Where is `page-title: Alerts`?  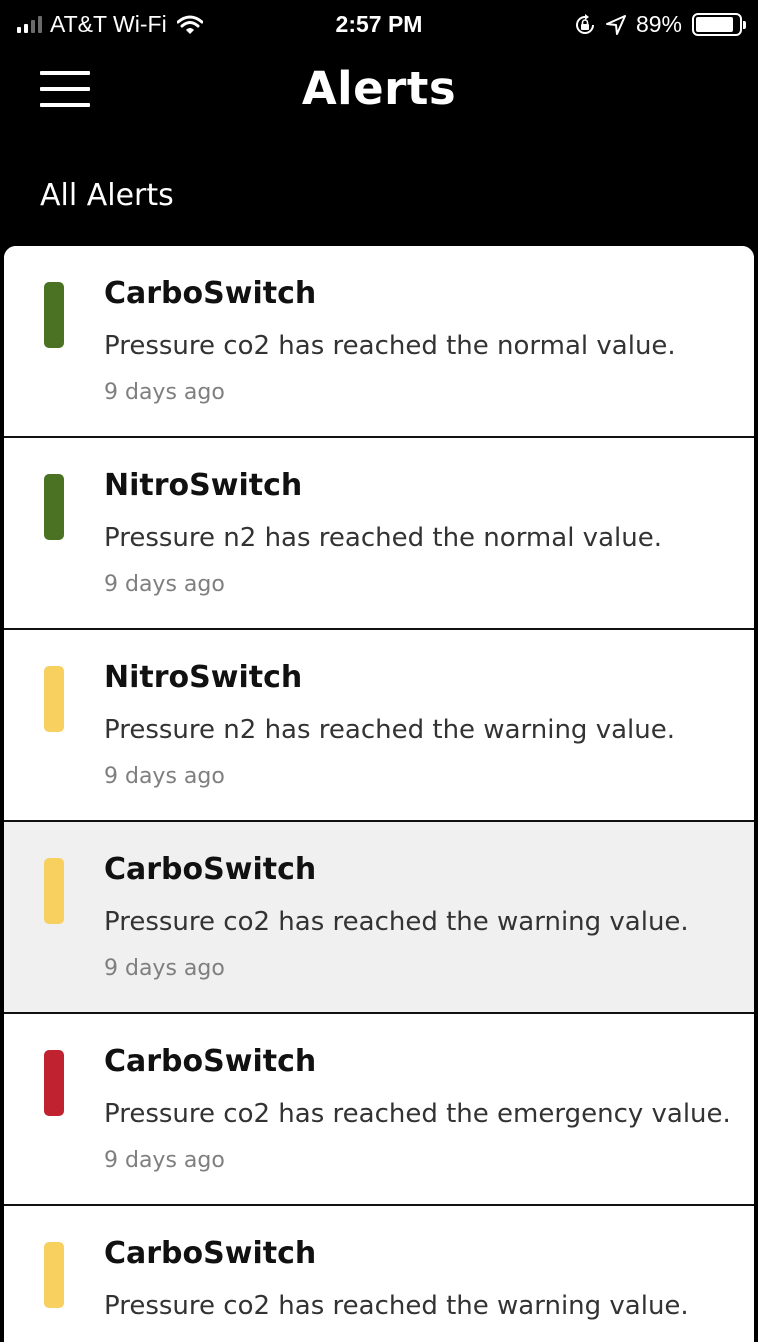
page-title: Alerts is located at coordinates (379, 88).